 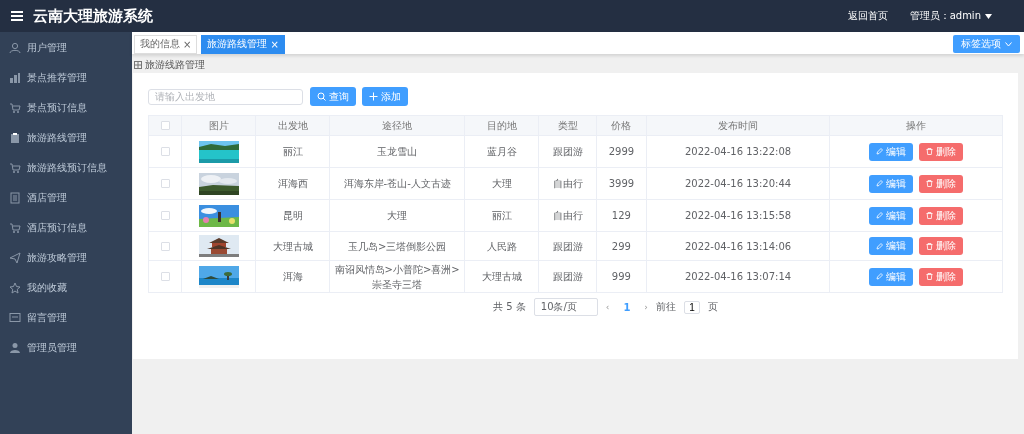 I want to click on sidebar-item: 用户管理, so click(x=66, y=48).